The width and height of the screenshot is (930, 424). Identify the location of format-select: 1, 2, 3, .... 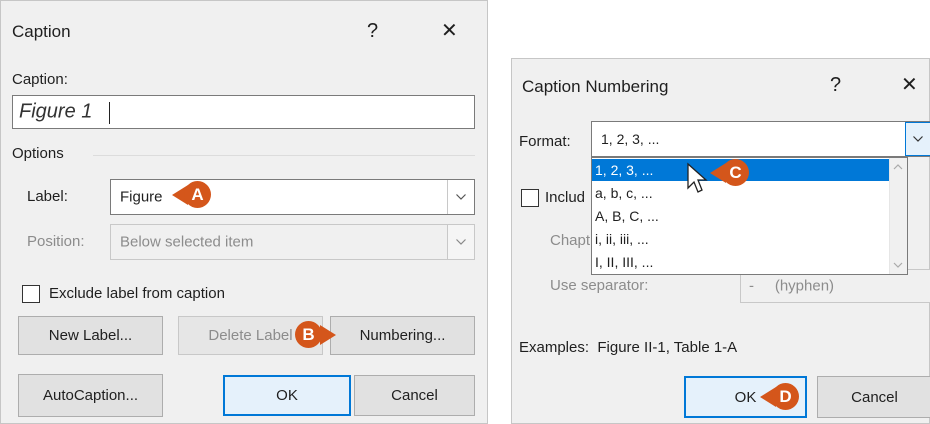
(760, 139).